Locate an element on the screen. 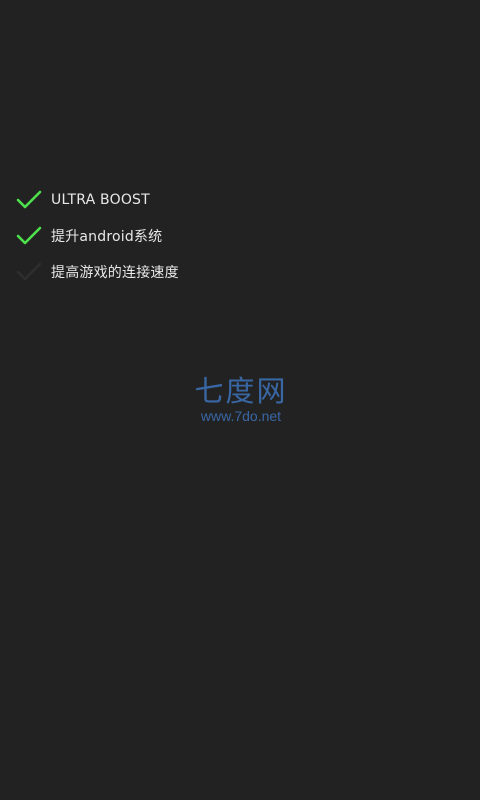  checklist-item-label: 提升android系统 is located at coordinates (107, 237).